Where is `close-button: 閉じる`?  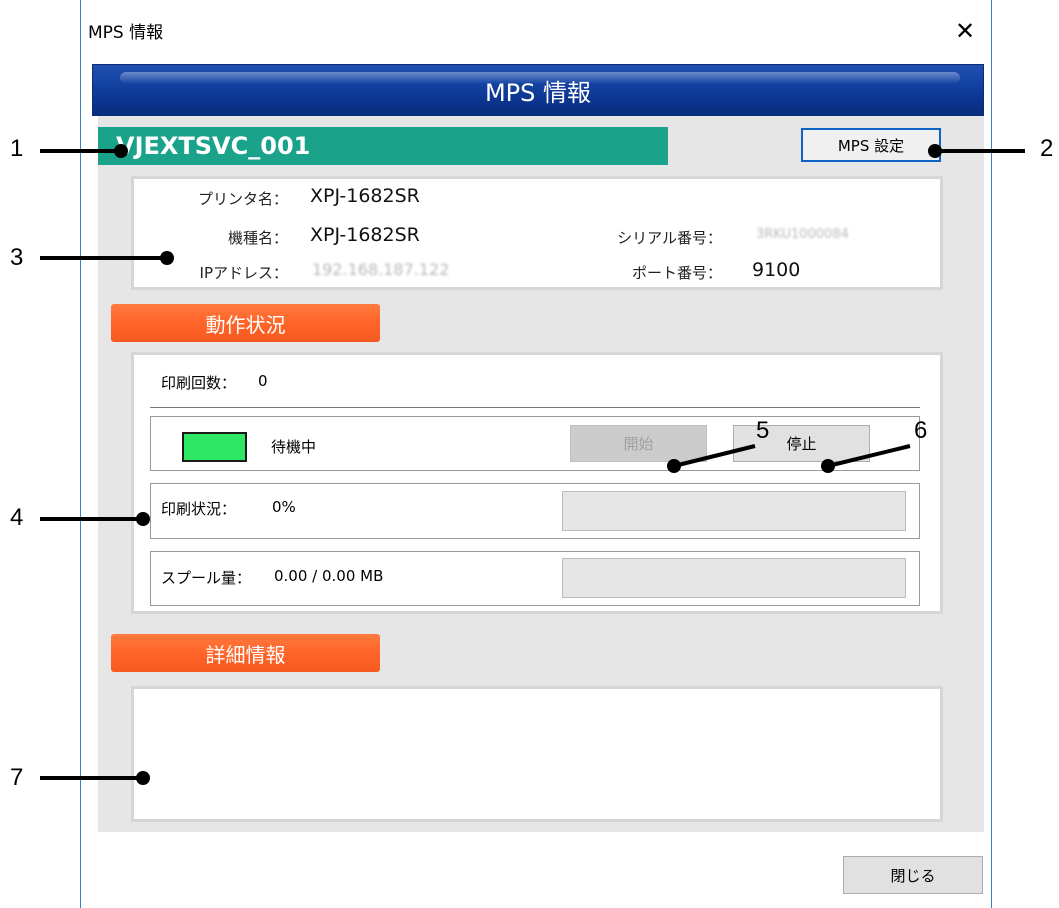
close-button: 閉じる is located at coordinates (913, 875).